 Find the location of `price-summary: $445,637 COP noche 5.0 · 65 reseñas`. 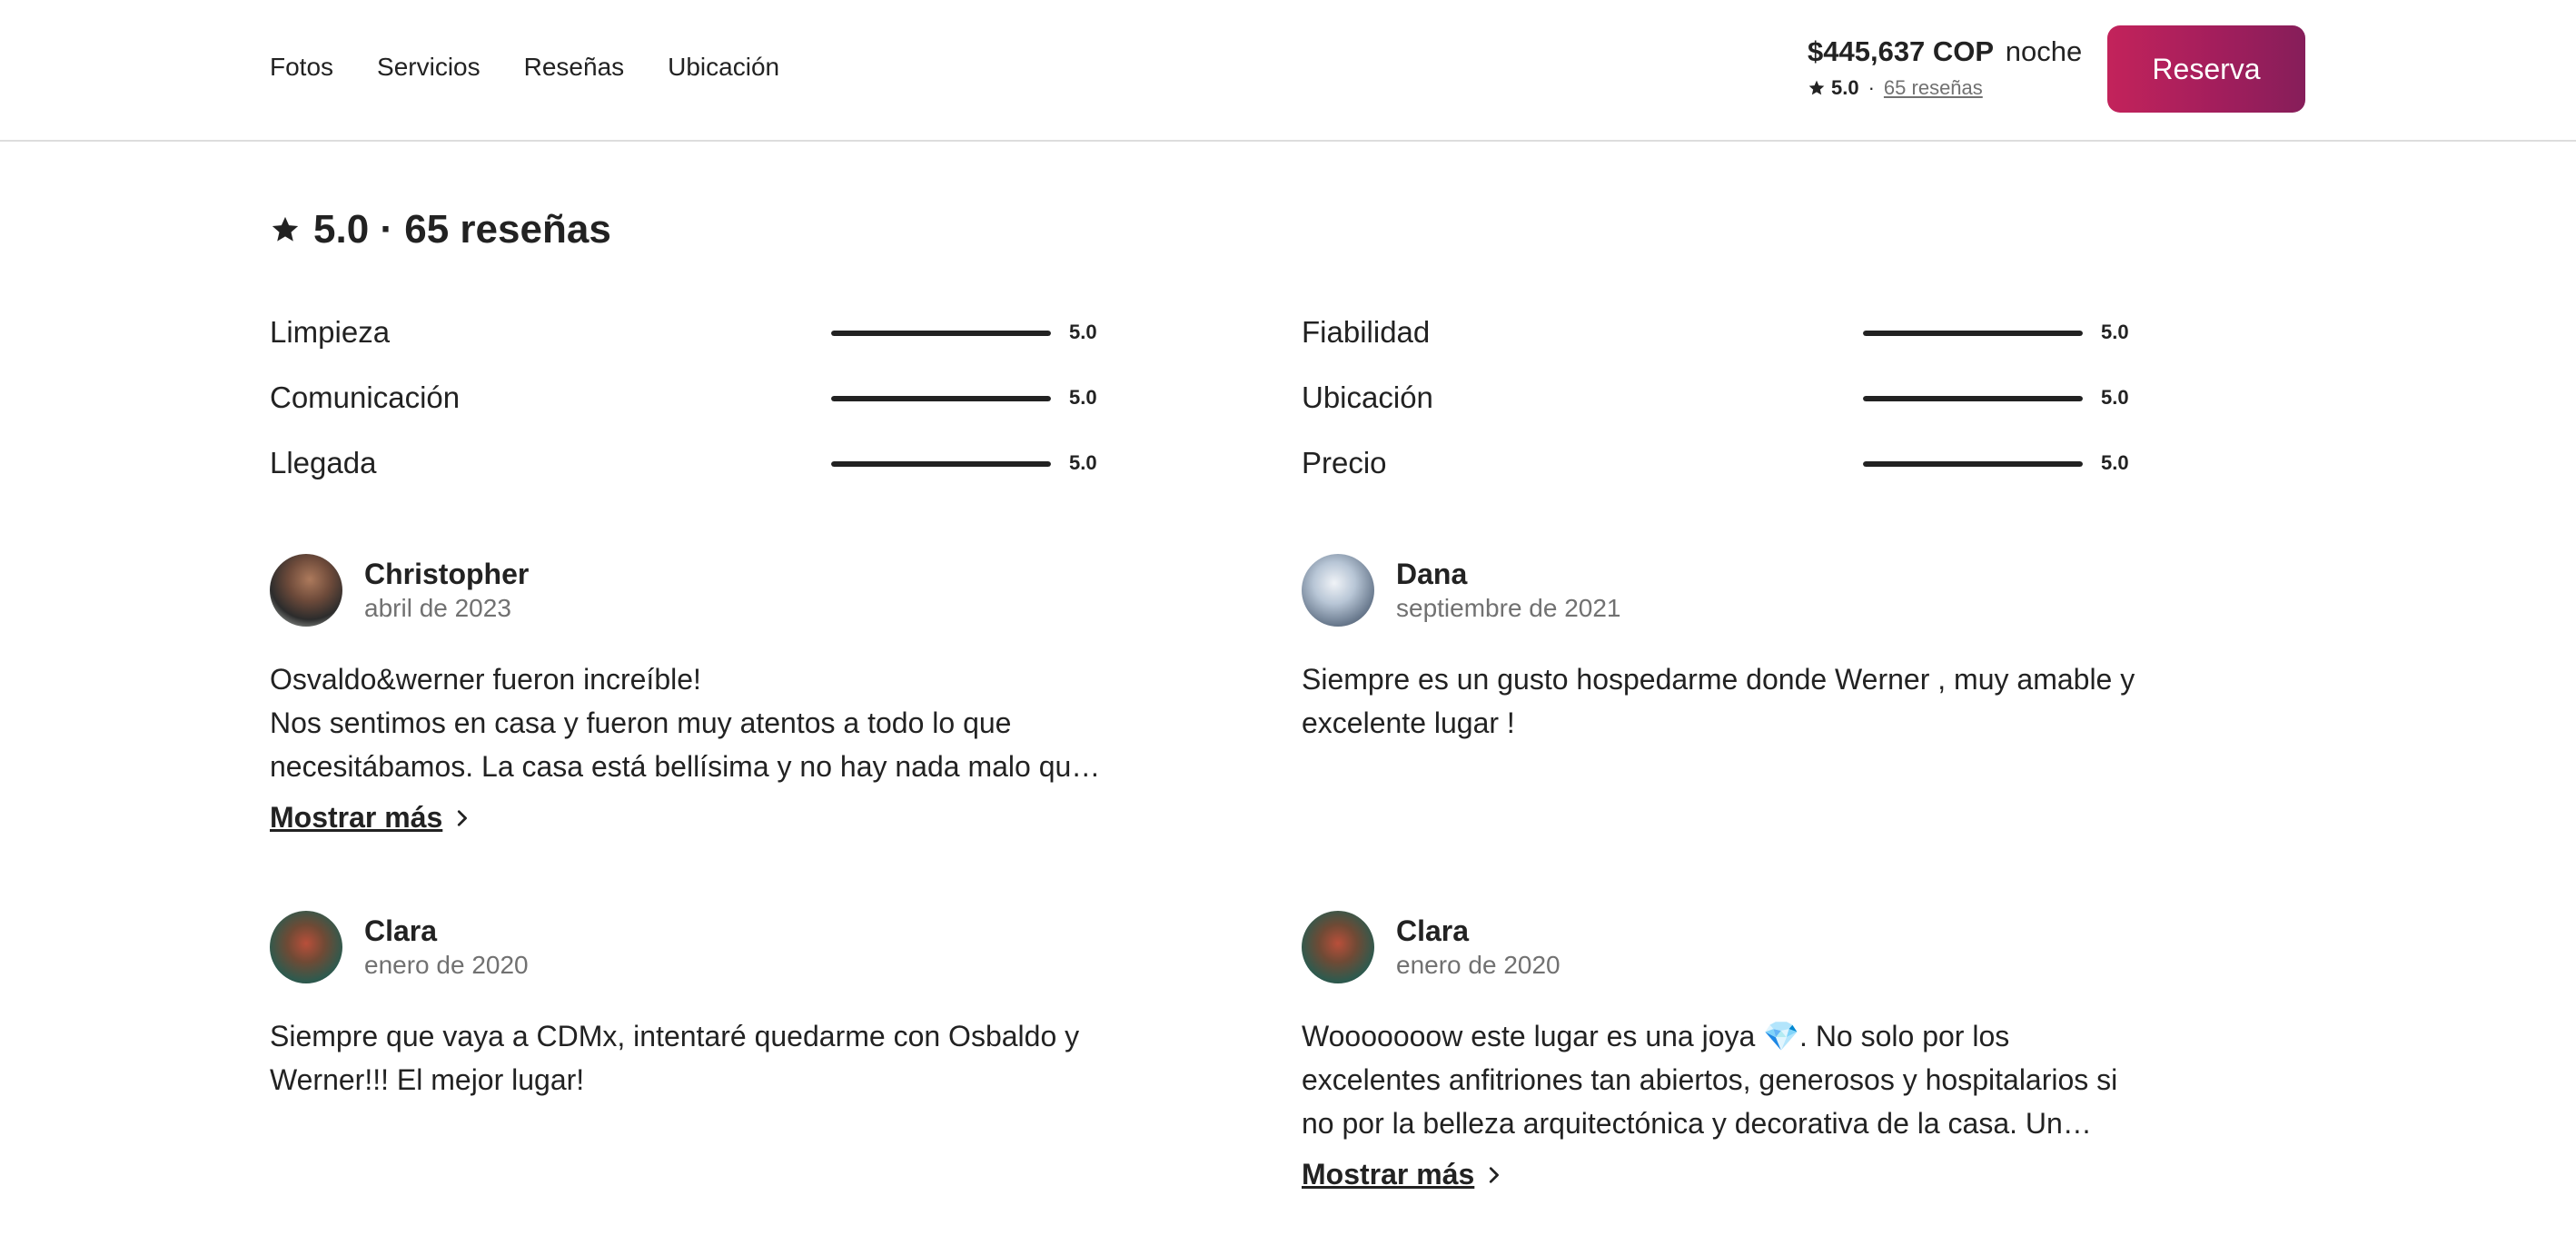

price-summary: $445,637 COP noche 5.0 · 65 reseñas is located at coordinates (1945, 66).